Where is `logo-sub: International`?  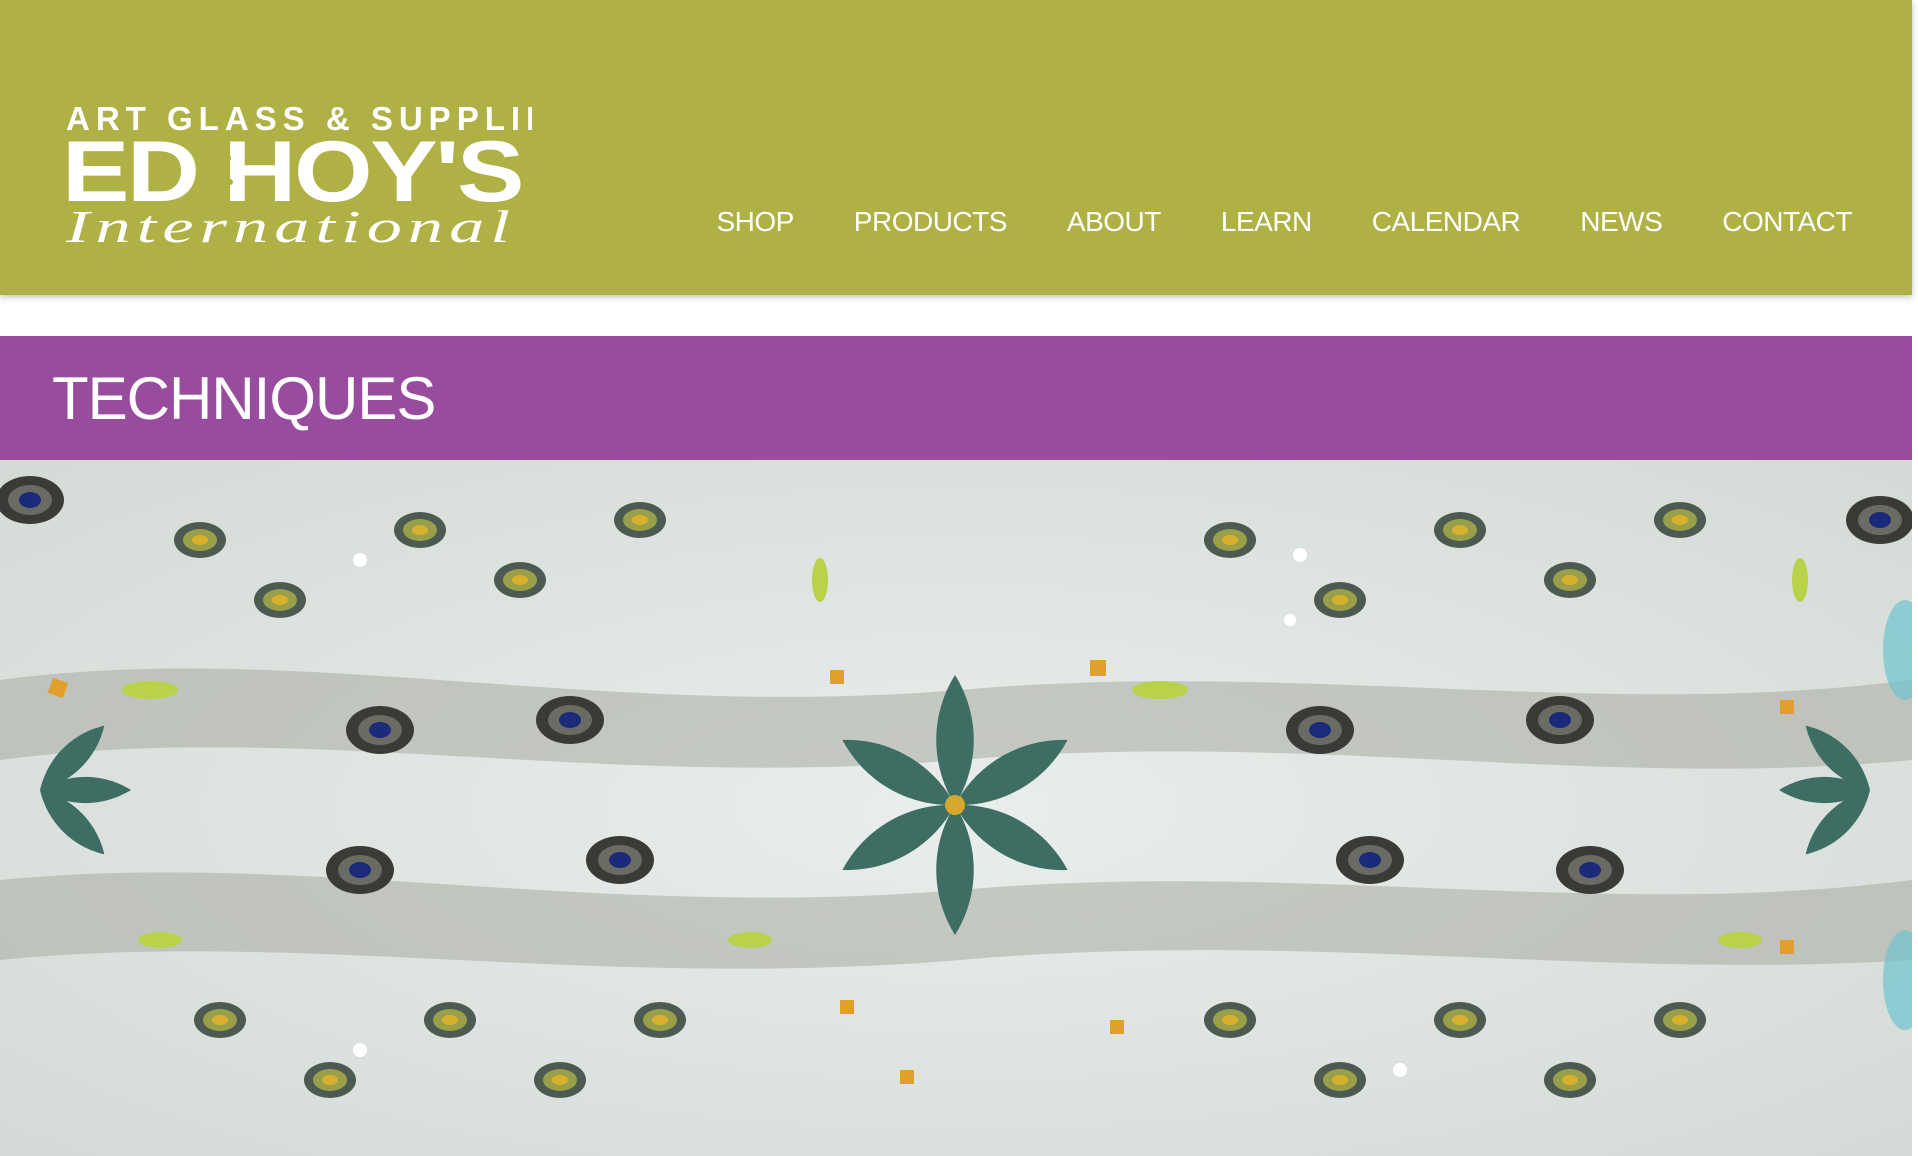
logo-sub: International is located at coordinates (290, 226).